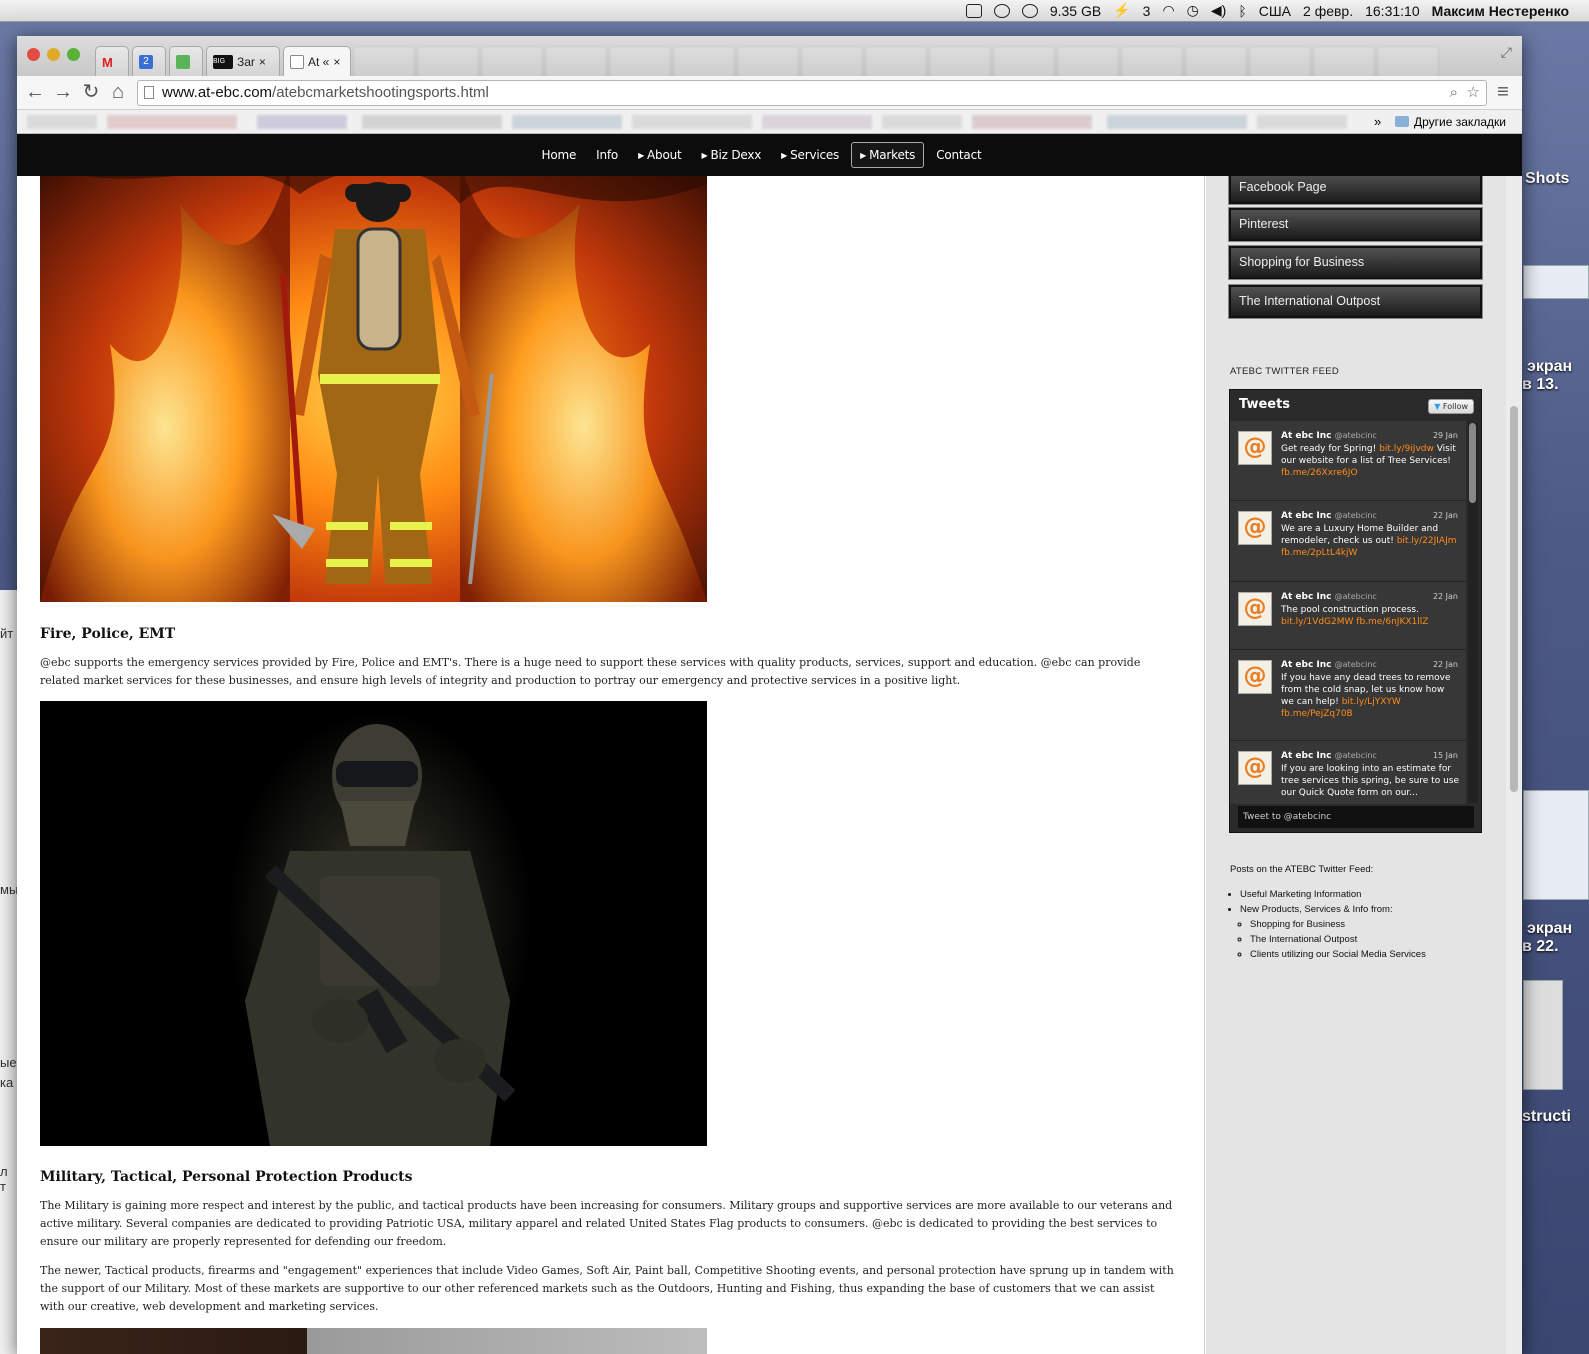 This screenshot has height=1354, width=1589. Describe the element at coordinates (1460, 122) in the screenshot. I see `bookmarks-other: Другие закладки` at that location.